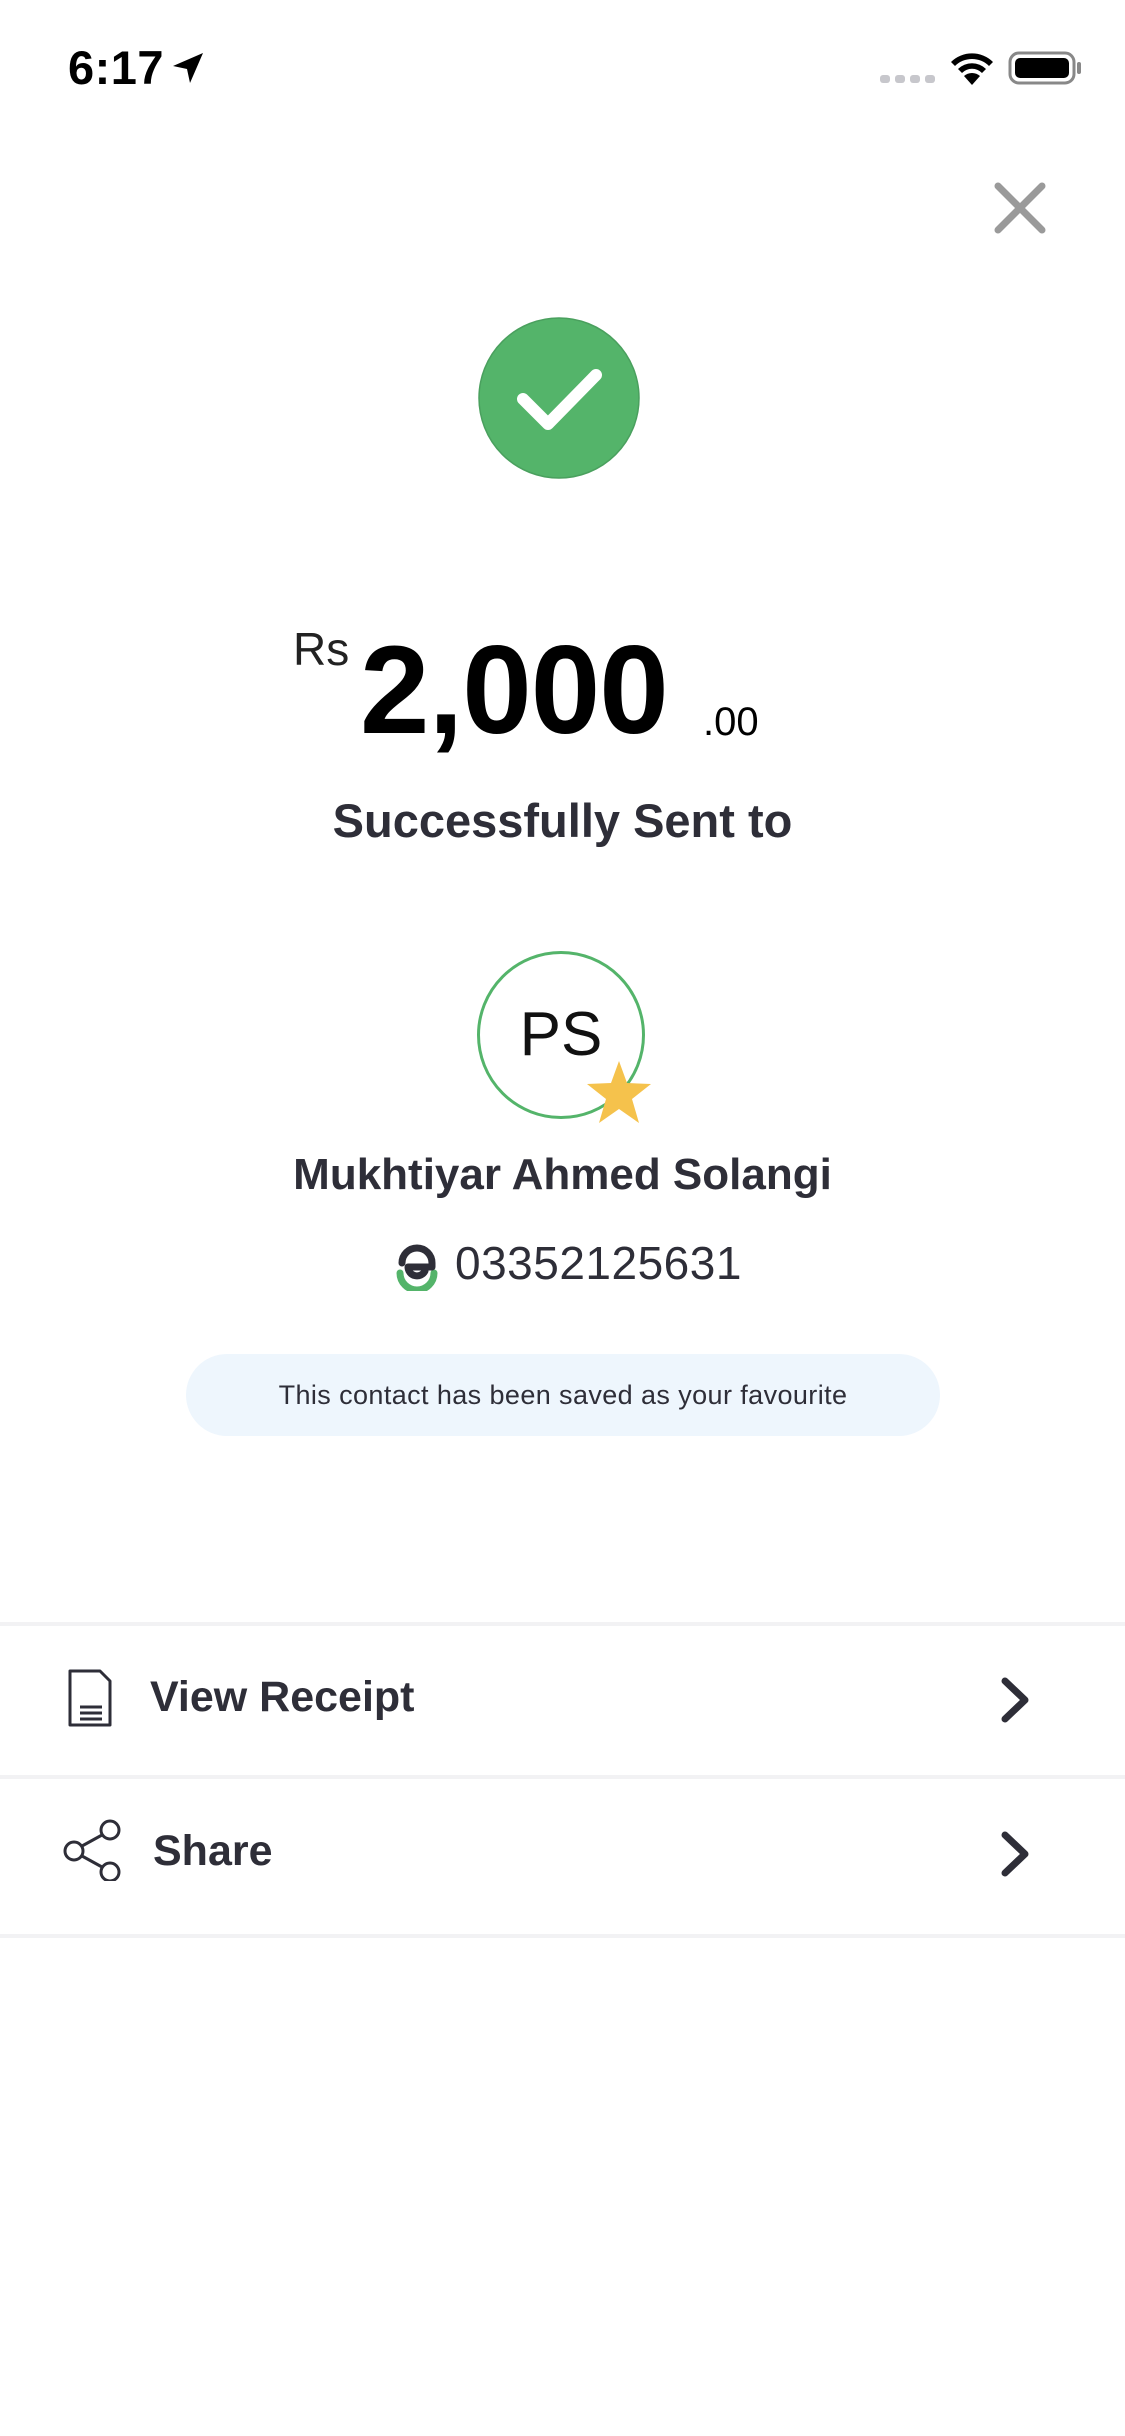 The height and width of the screenshot is (2436, 1125). I want to click on contact-name: Mukhtiyar Ahmed Solangi, so click(562, 1174).